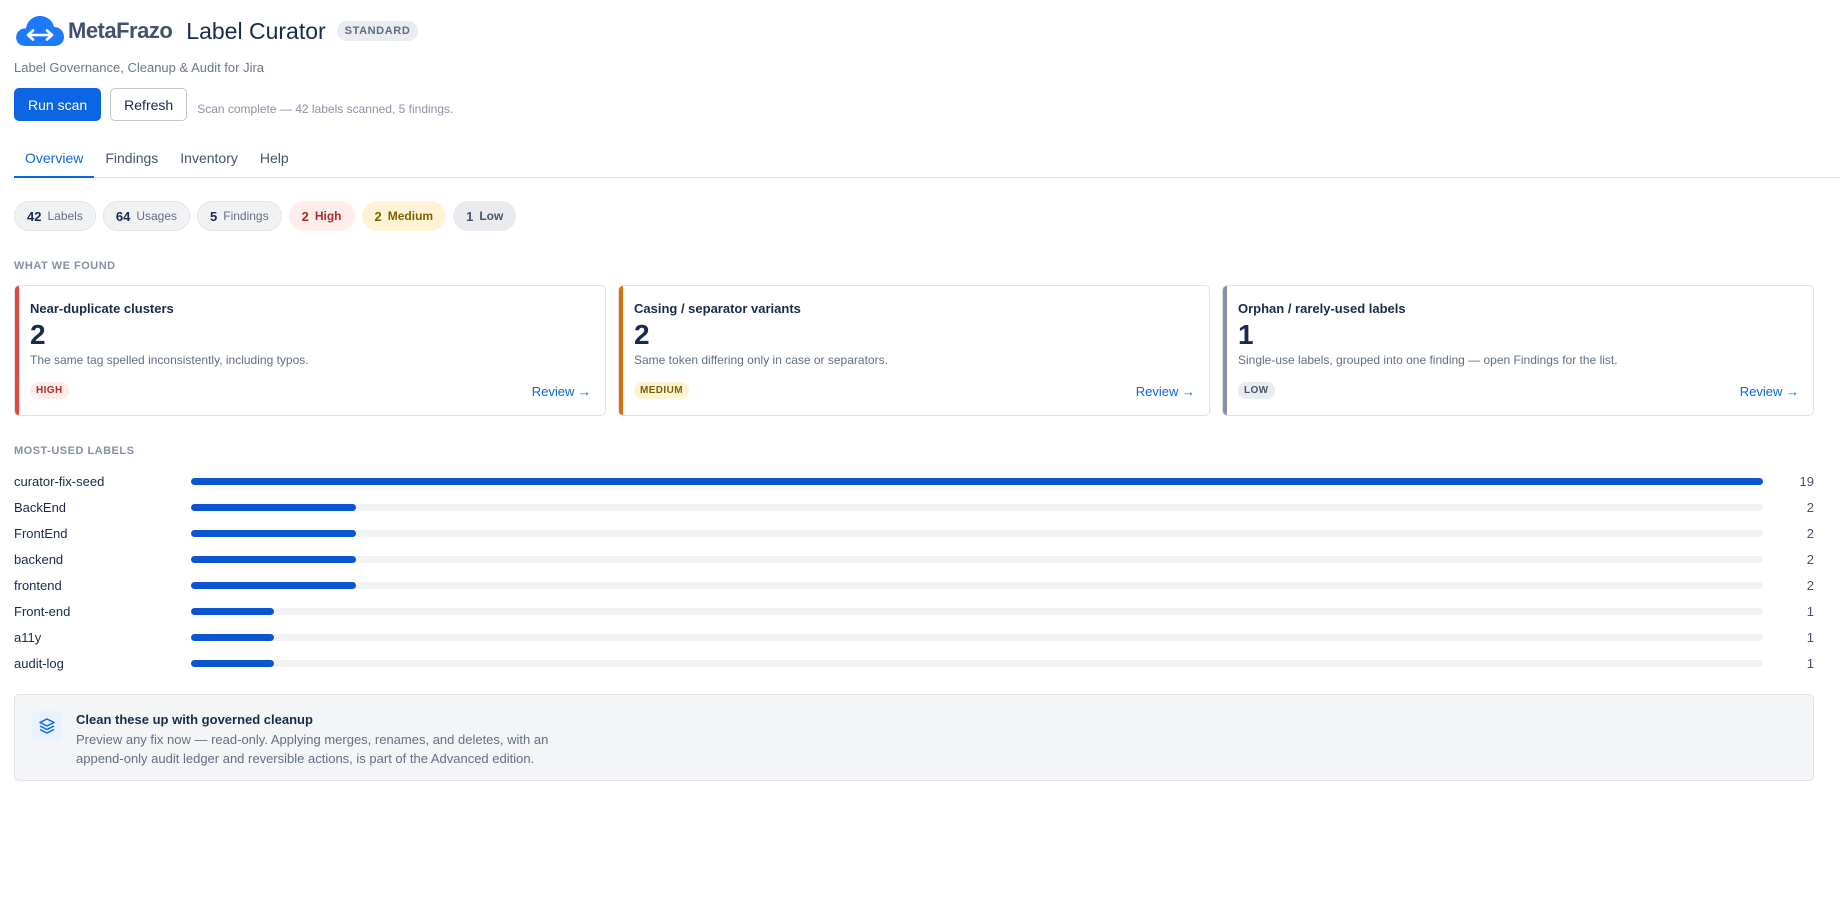  What do you see at coordinates (65, 216) in the screenshot?
I see `stat-label: Labels` at bounding box center [65, 216].